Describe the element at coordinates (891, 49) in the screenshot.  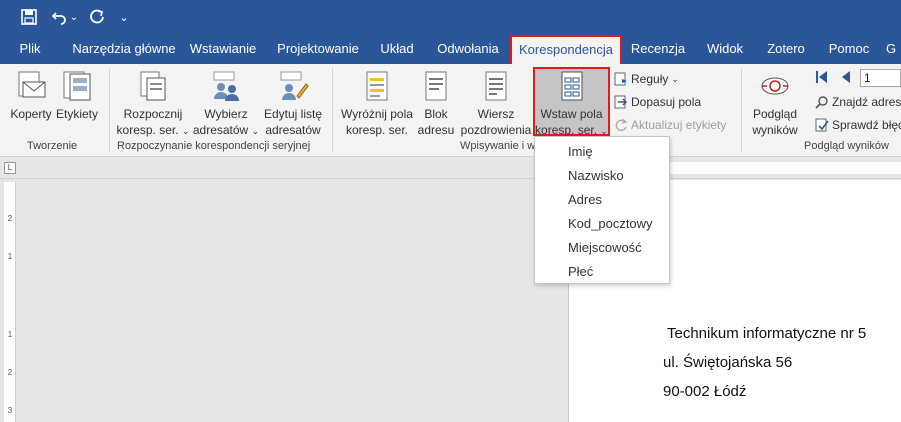
I see `tab-overflow: G` at that location.